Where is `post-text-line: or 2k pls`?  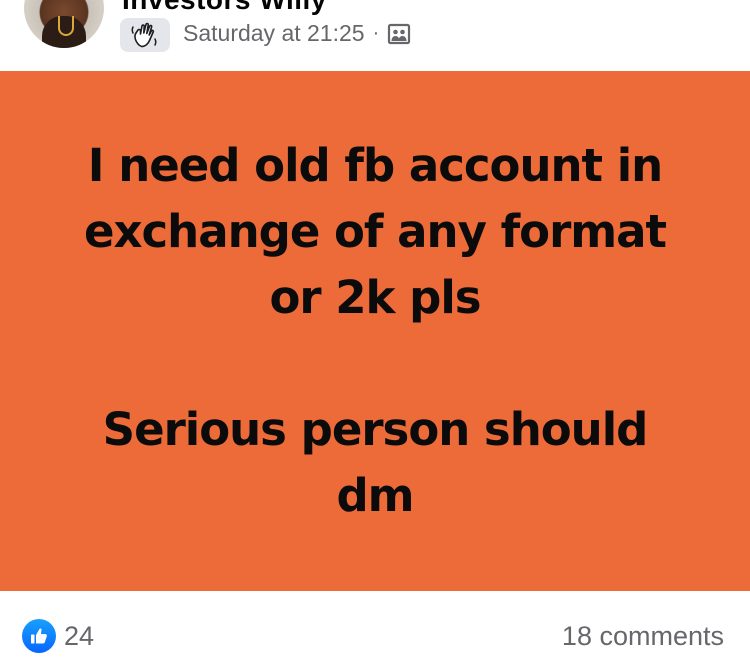 post-text-line: or 2k pls is located at coordinates (375, 297).